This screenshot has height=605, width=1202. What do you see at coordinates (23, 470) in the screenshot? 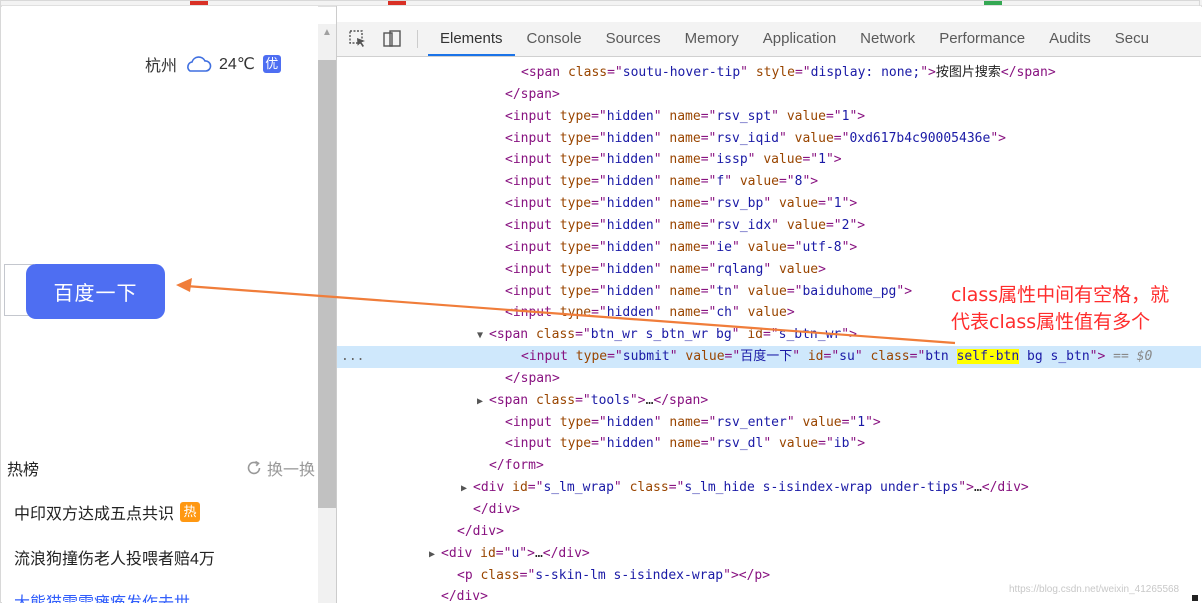
I see `hotlist-title: 热榜` at bounding box center [23, 470].